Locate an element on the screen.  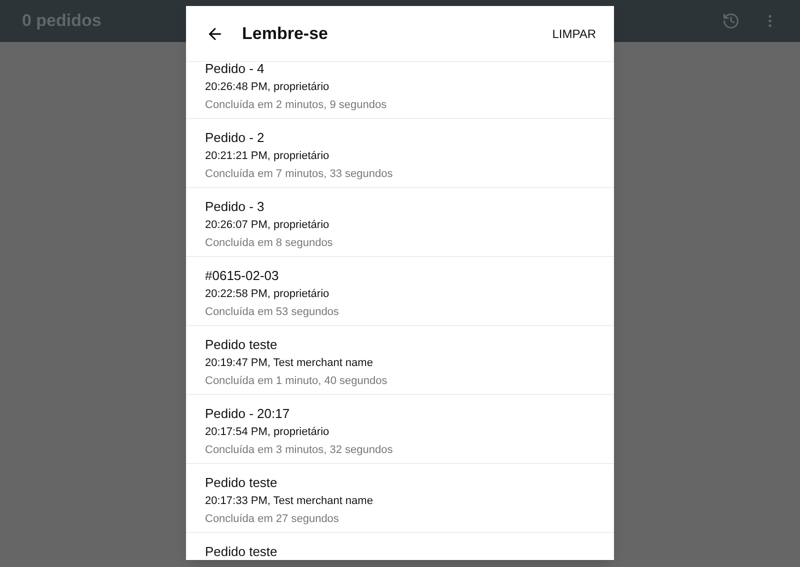
order-title: Pedido - 3 is located at coordinates (235, 207).